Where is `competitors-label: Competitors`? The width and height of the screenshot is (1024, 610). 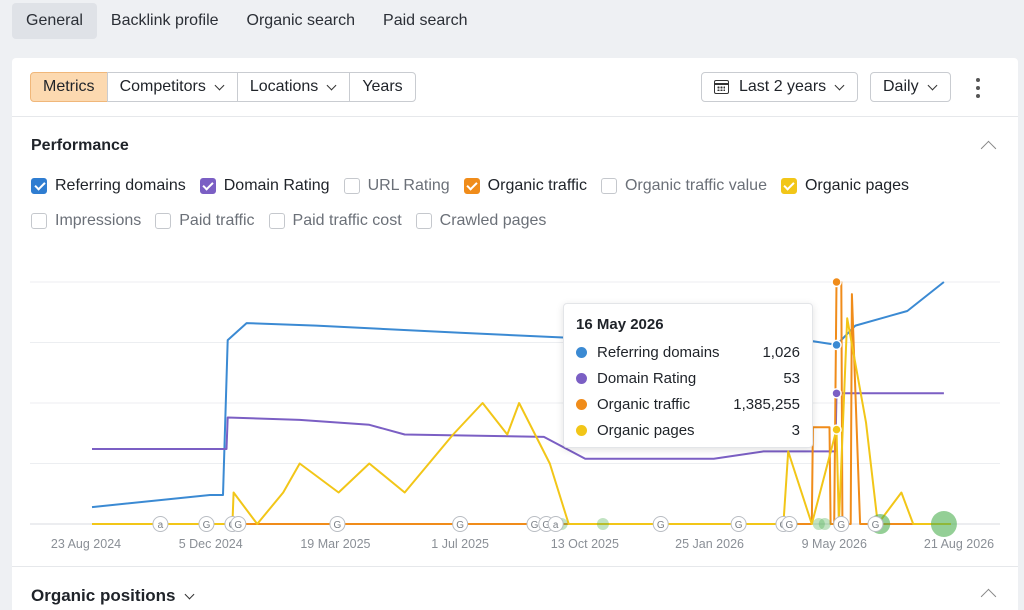
competitors-label: Competitors is located at coordinates (162, 86).